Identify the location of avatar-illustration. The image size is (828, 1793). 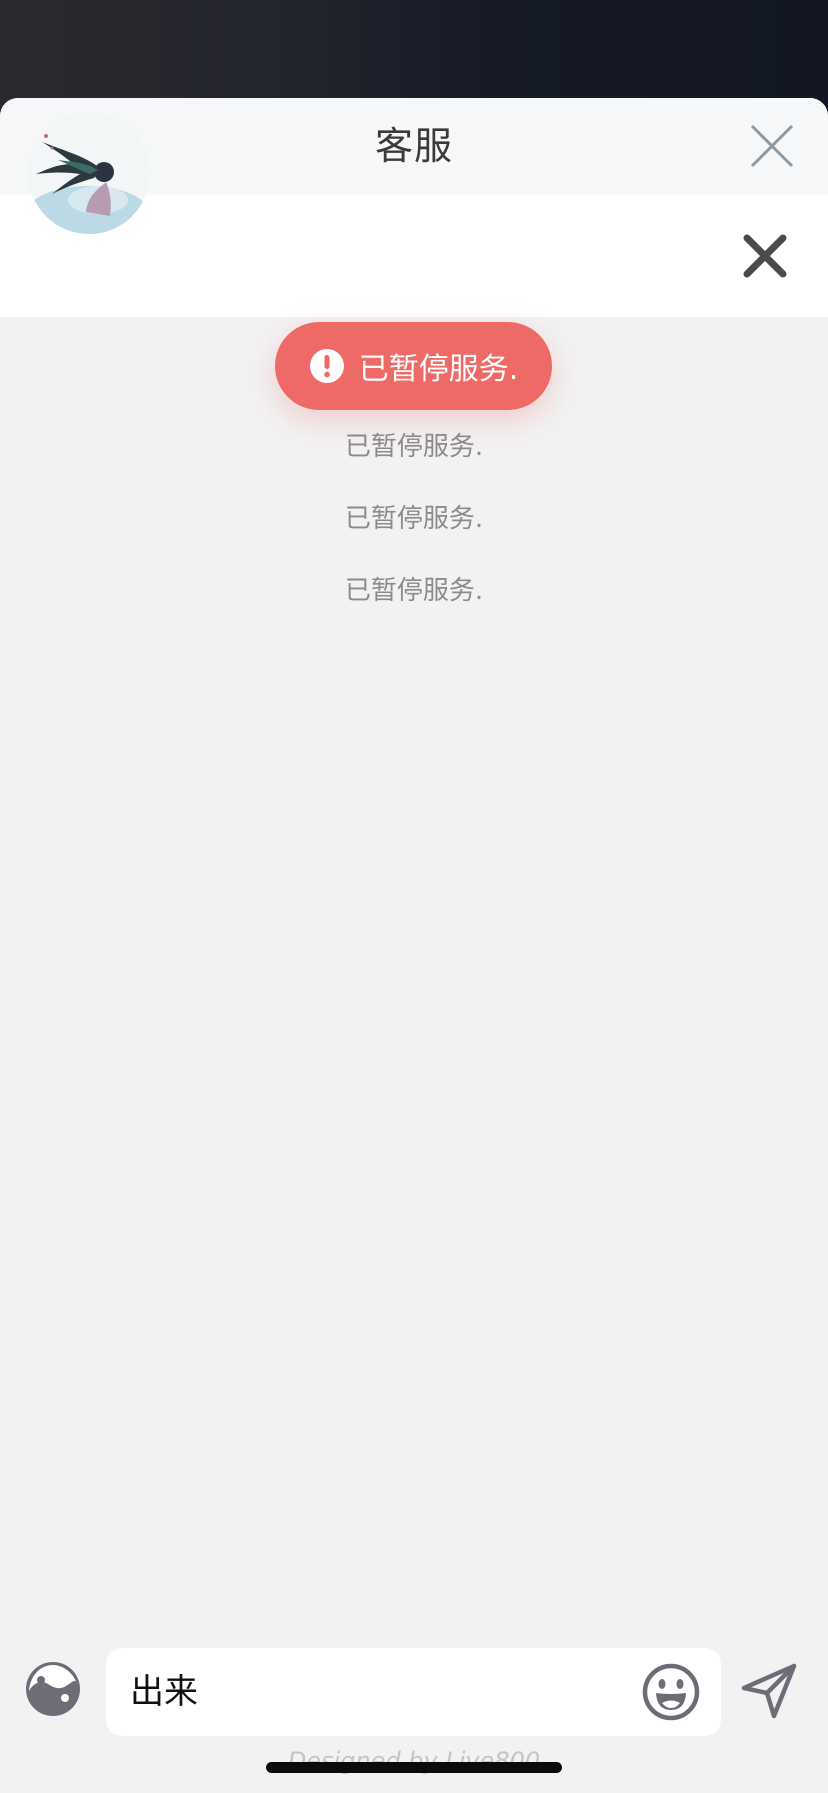
(89, 173).